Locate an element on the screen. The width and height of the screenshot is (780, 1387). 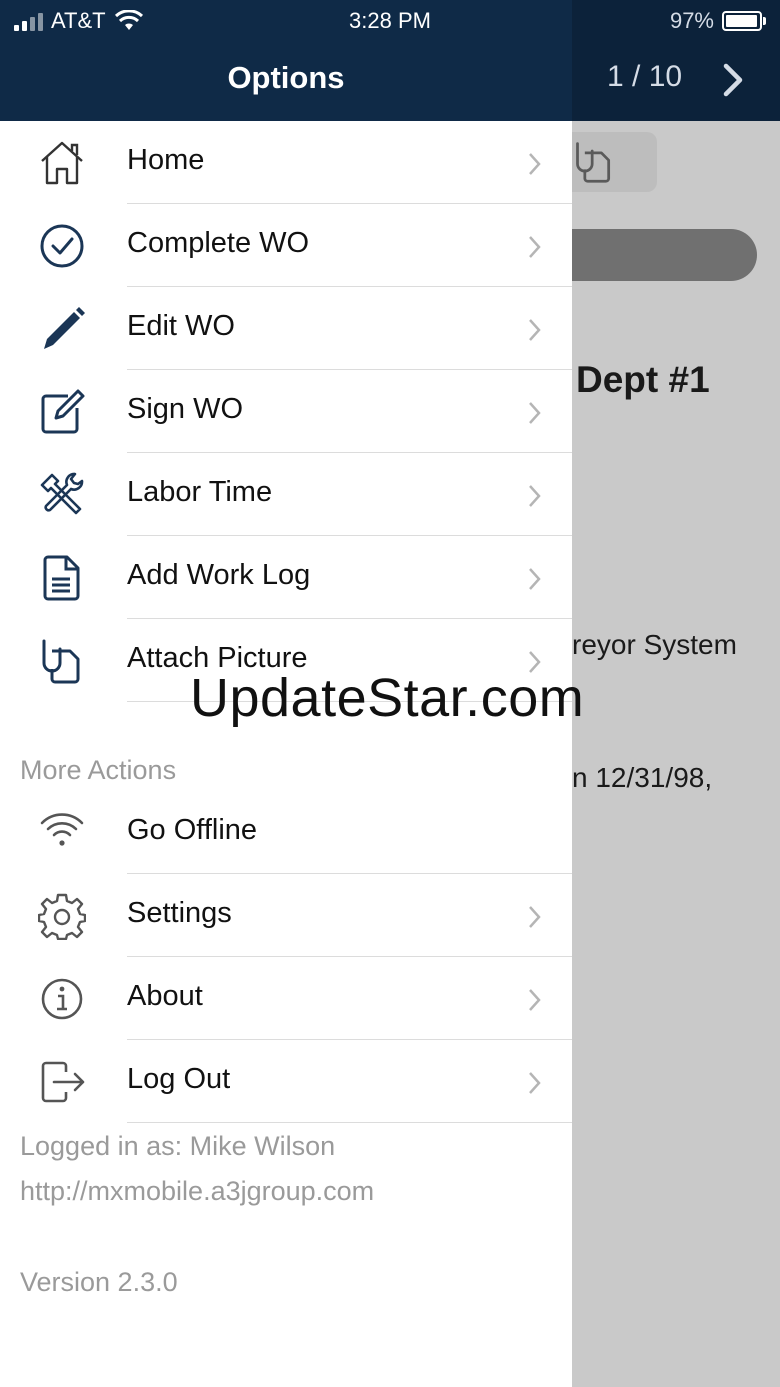
menu-item-complete-wo: Complete WO is located at coordinates (286, 245).